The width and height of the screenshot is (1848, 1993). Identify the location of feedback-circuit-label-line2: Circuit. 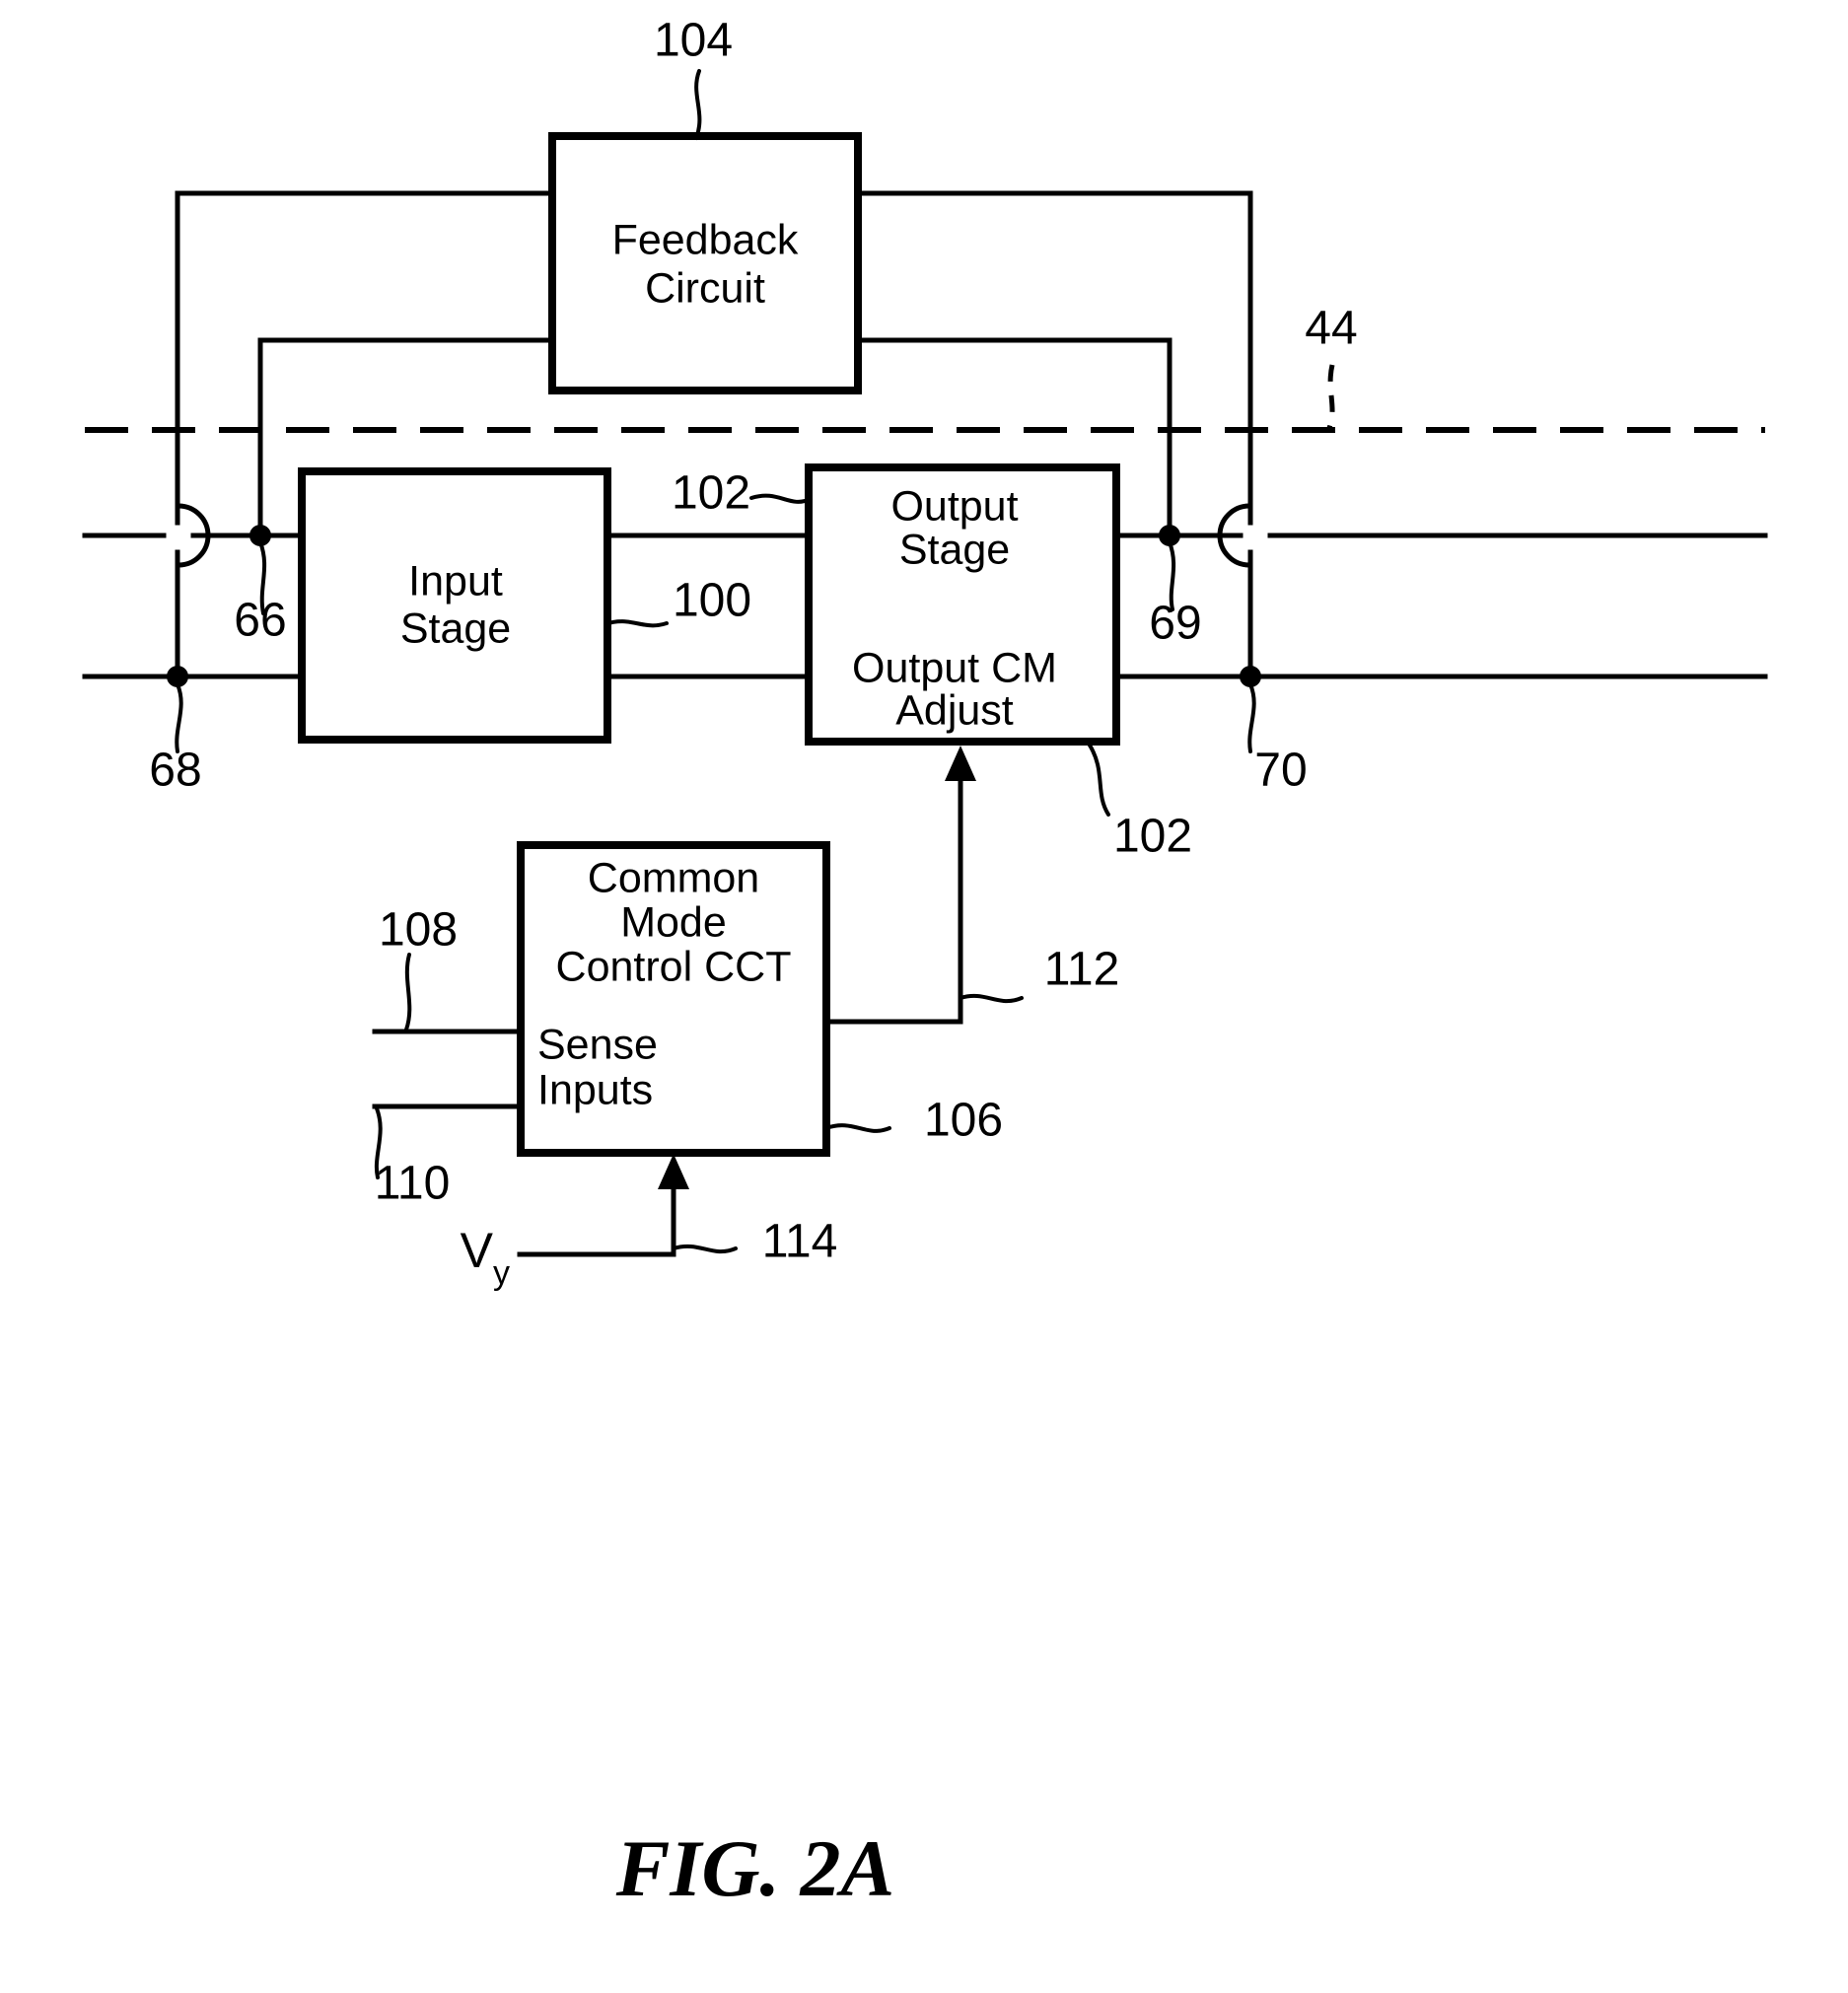
(705, 288).